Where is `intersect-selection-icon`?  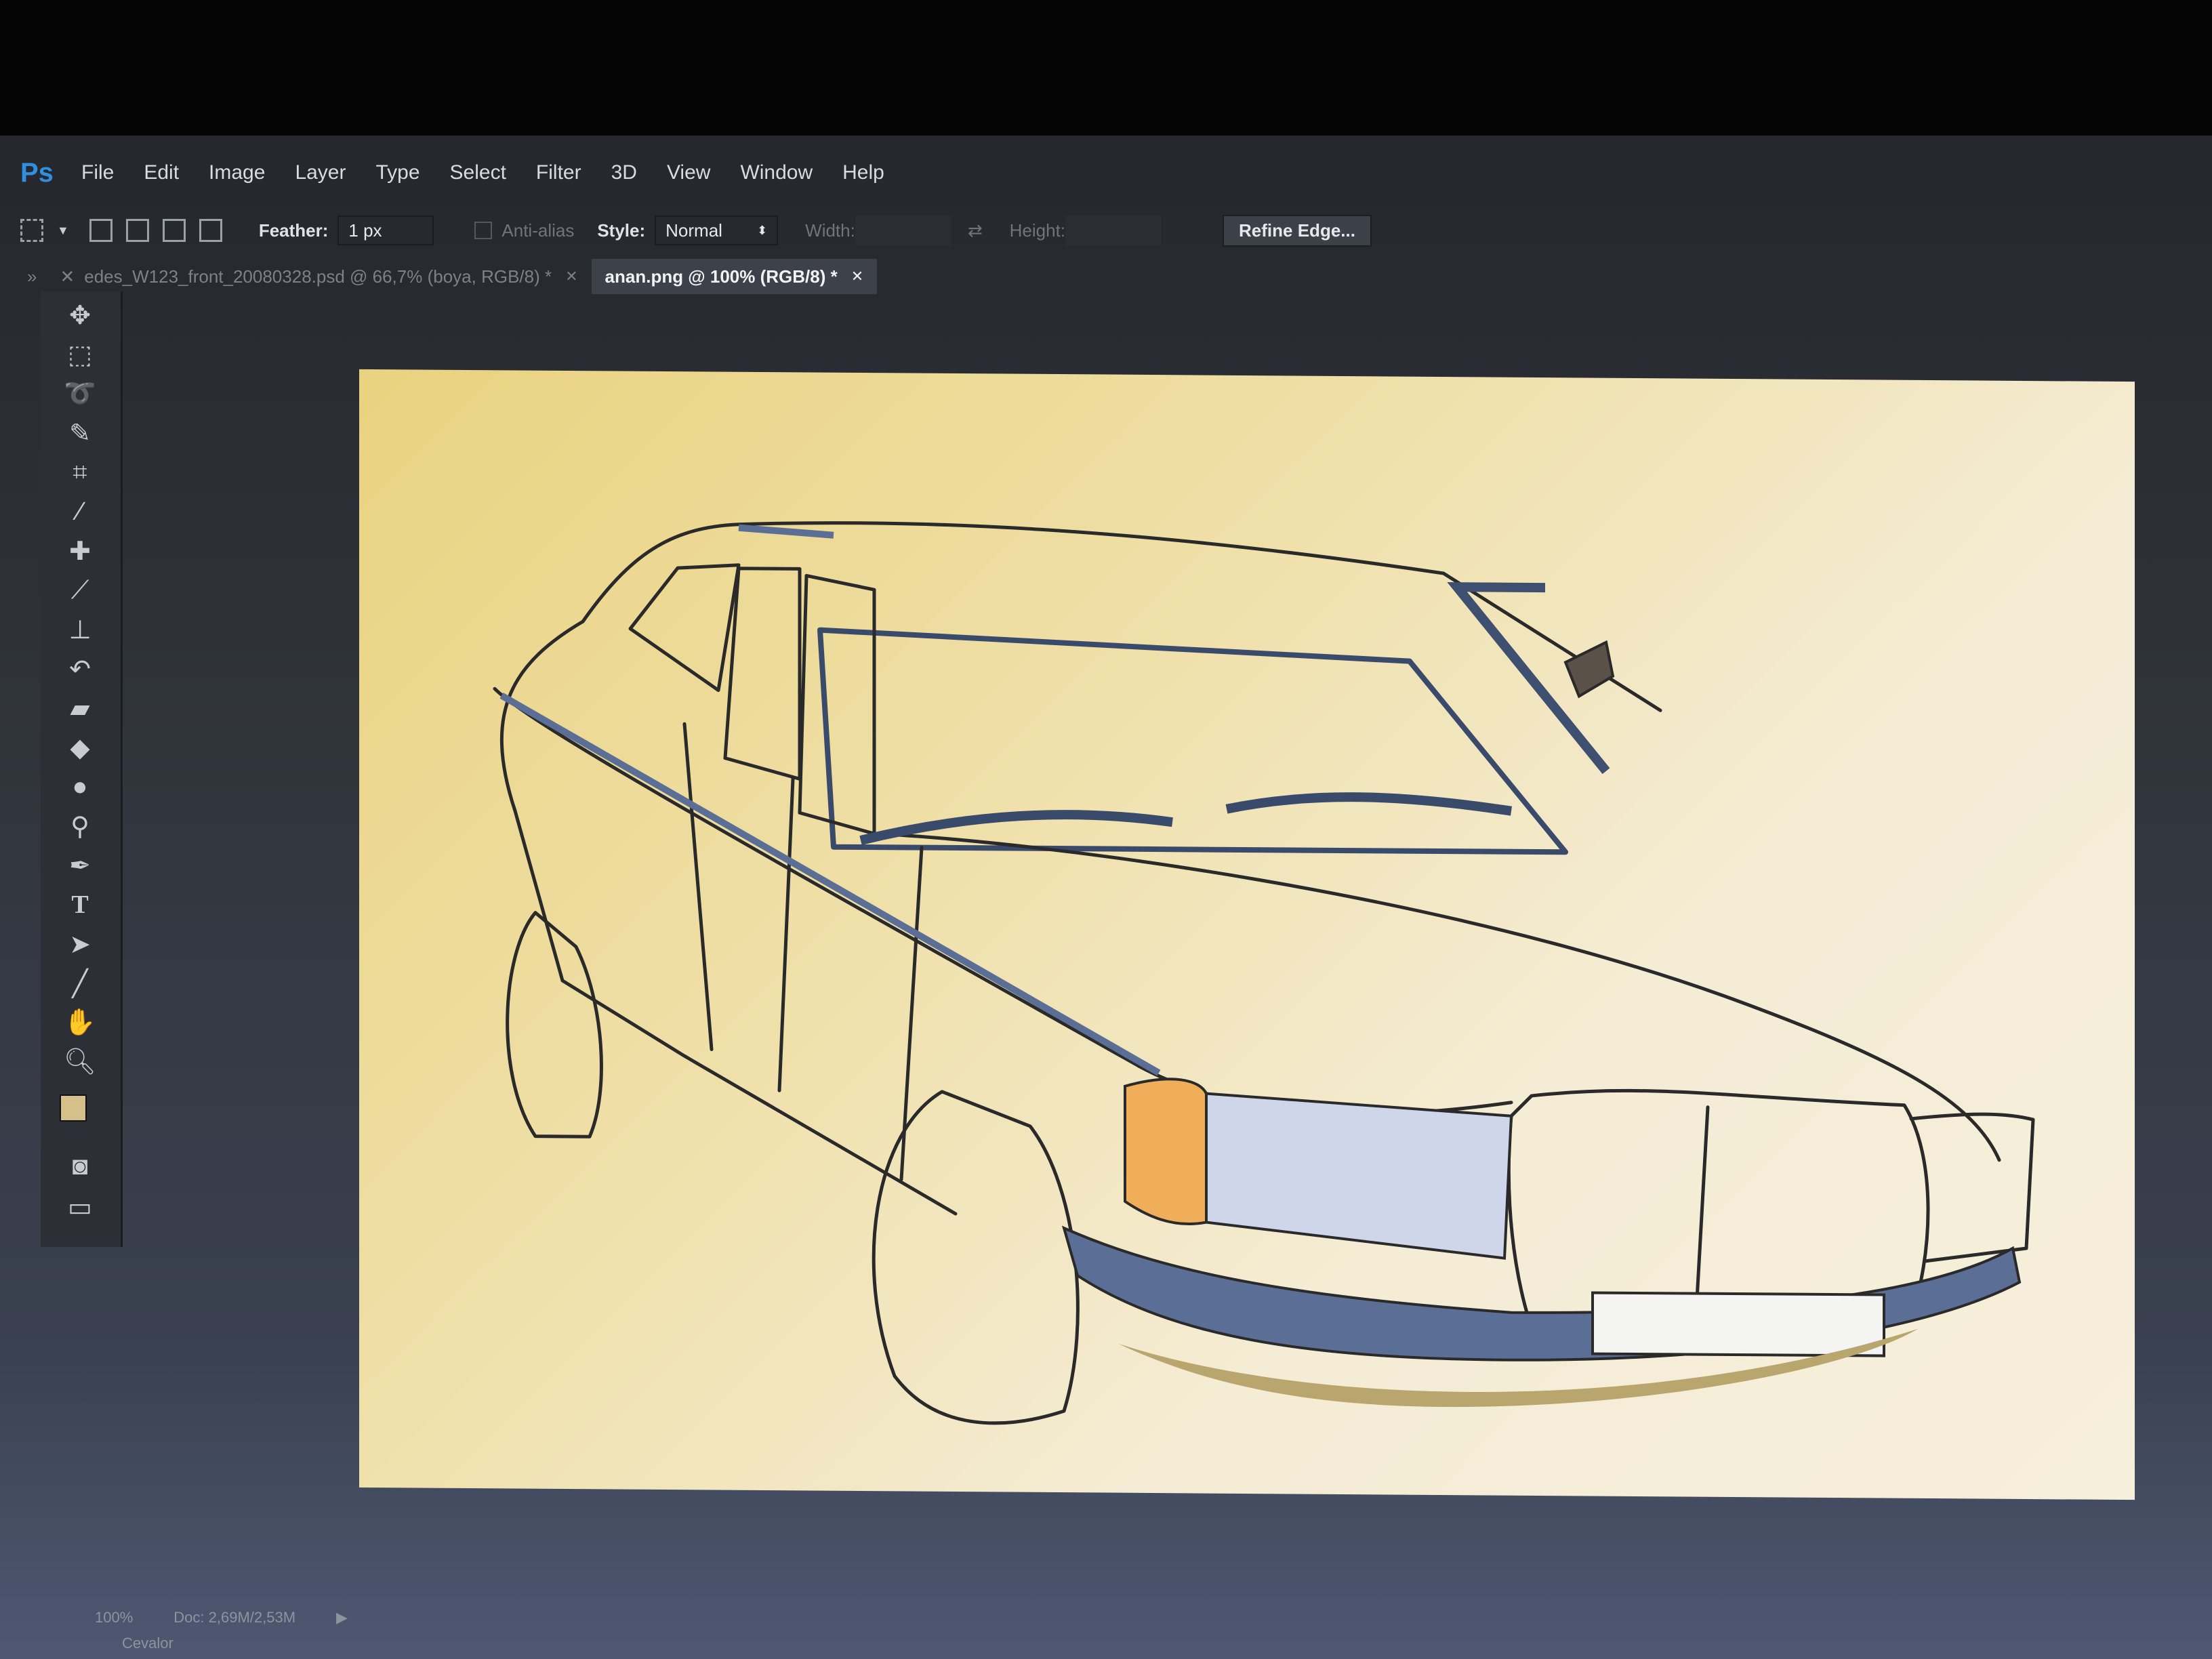 intersect-selection-icon is located at coordinates (211, 231).